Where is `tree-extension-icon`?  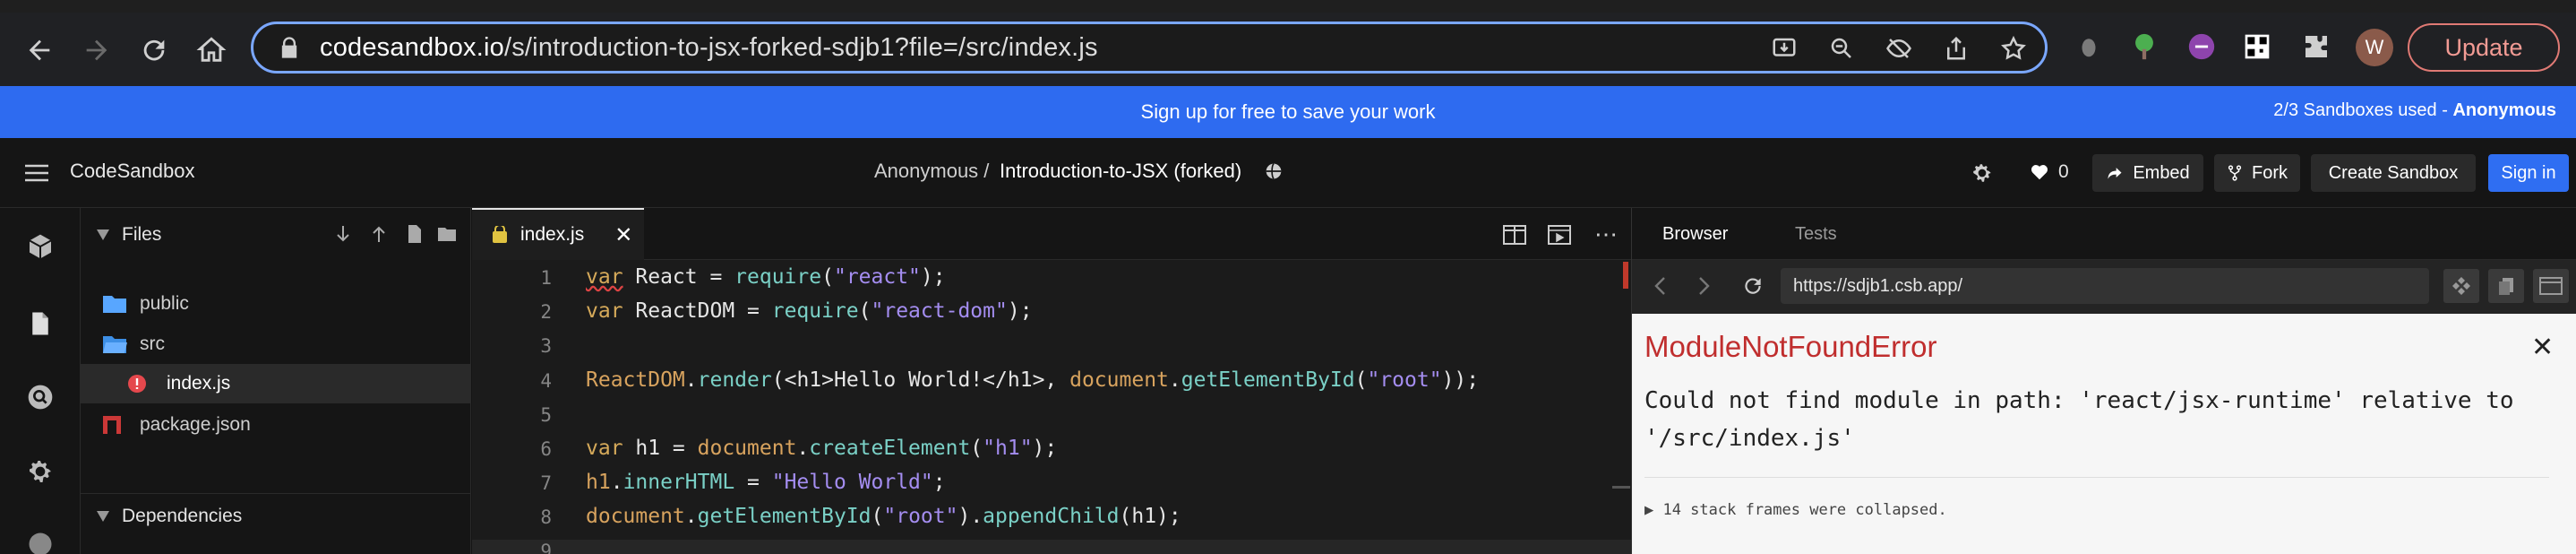 tree-extension-icon is located at coordinates (2144, 47).